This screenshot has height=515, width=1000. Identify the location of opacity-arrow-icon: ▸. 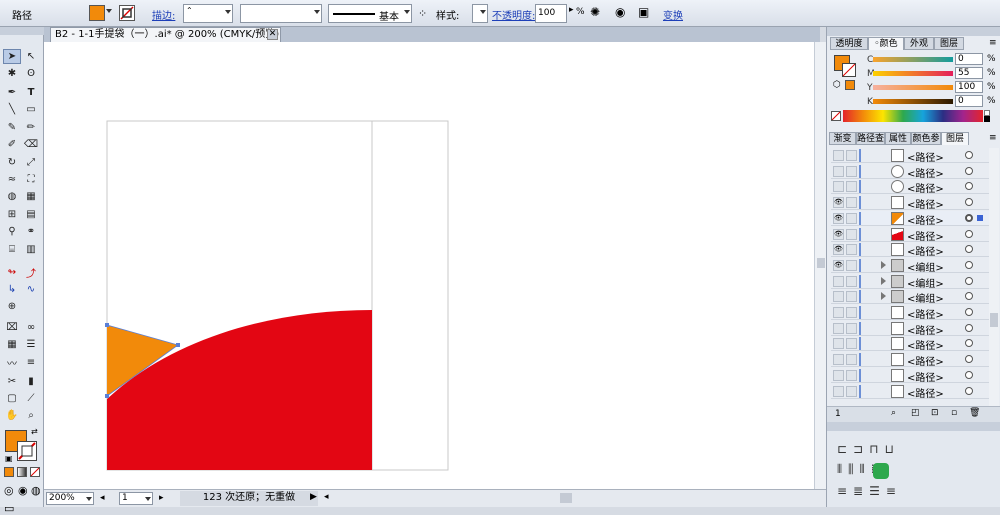
(571, 10).